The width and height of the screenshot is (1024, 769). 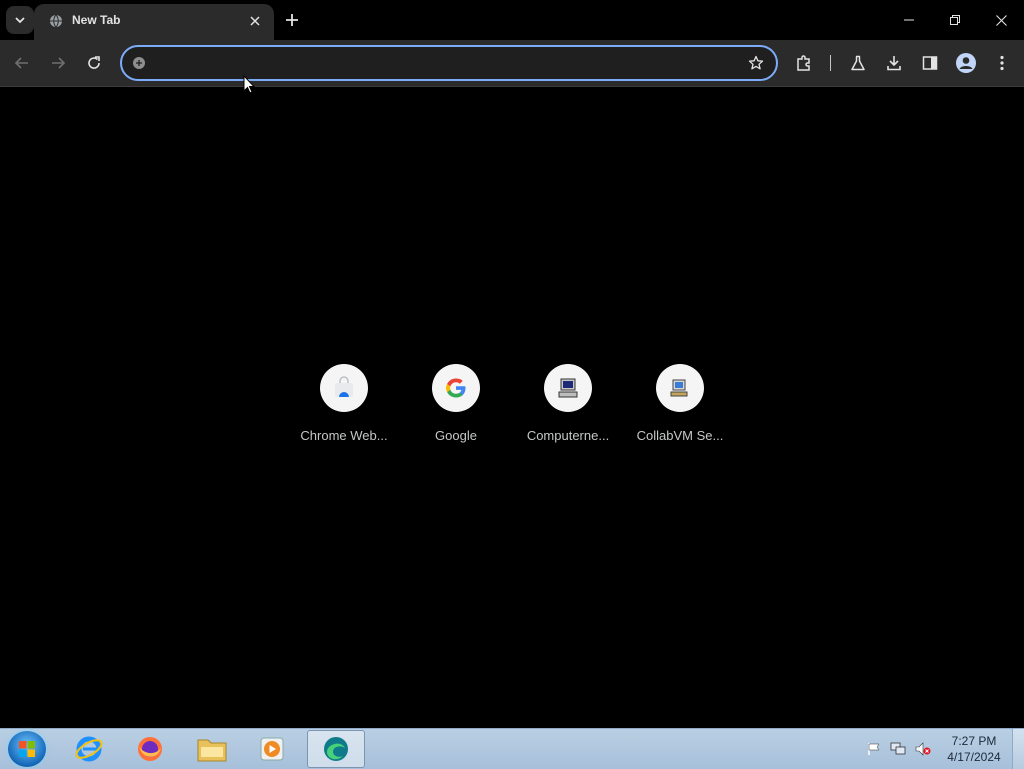 What do you see at coordinates (512, 20) in the screenshot?
I see `tab-strip: New Tab` at bounding box center [512, 20].